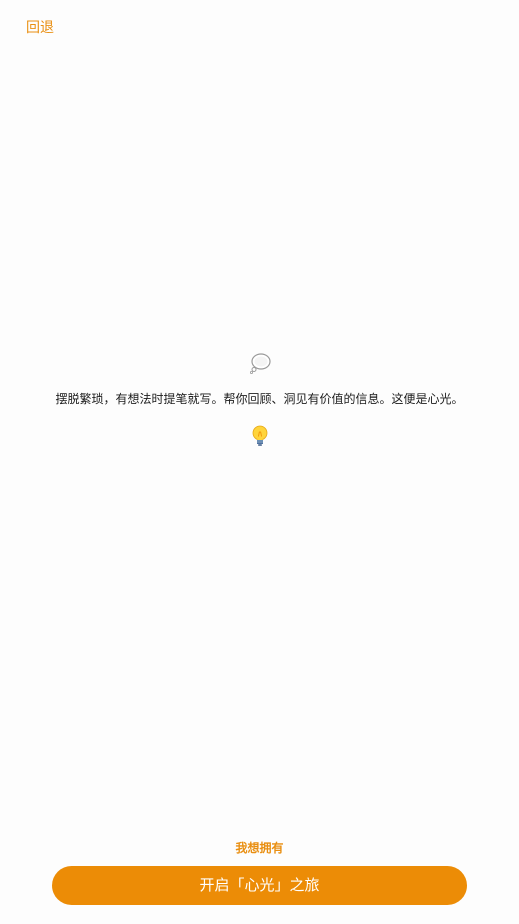  What do you see at coordinates (40, 28) in the screenshot?
I see `back-button: 回退` at bounding box center [40, 28].